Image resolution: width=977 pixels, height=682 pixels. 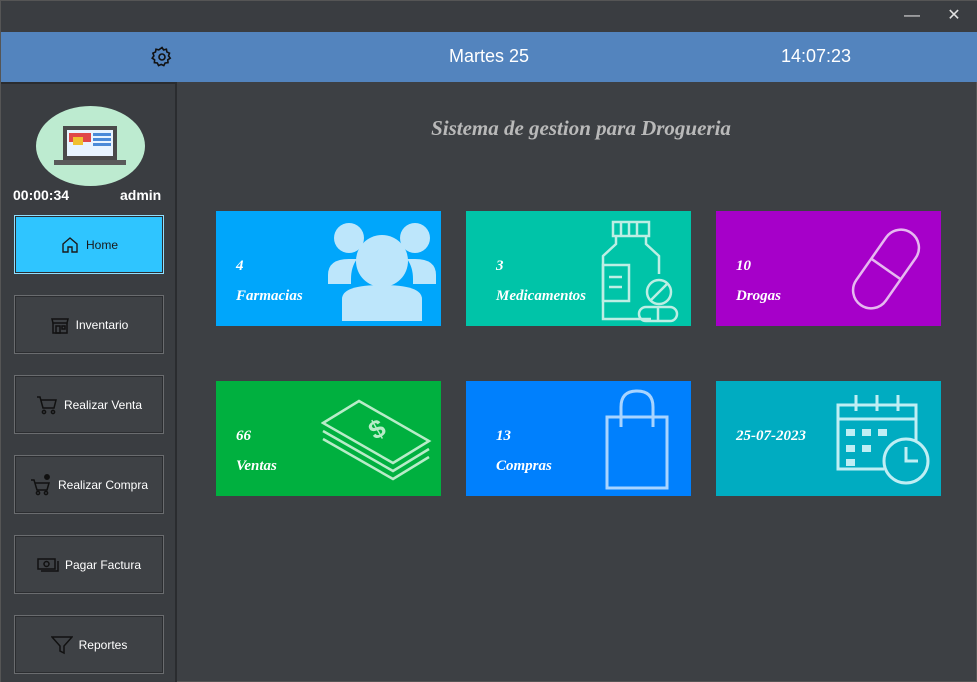 I want to click on tile-value: 13, so click(x=503, y=436).